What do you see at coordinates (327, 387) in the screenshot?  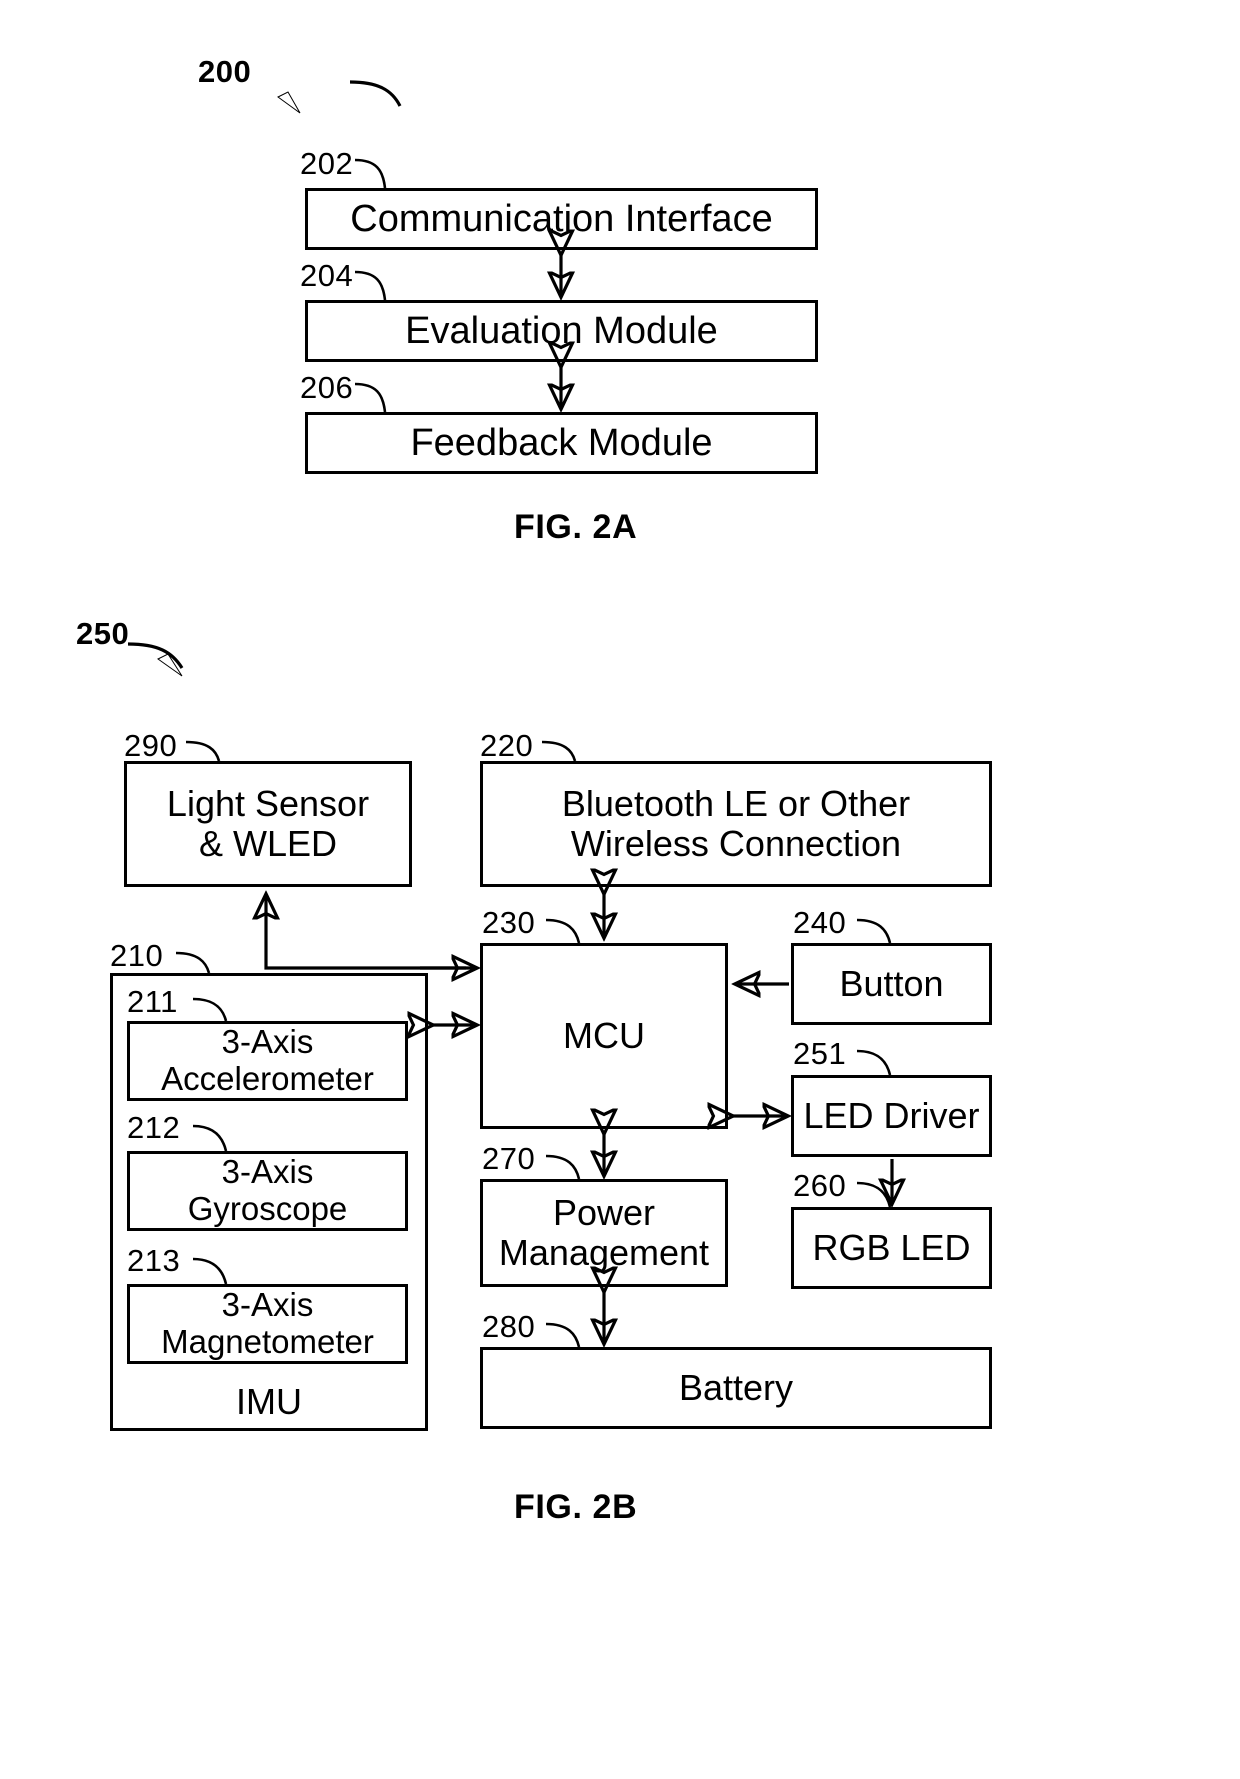 I see `ref-label-206: 206` at bounding box center [327, 387].